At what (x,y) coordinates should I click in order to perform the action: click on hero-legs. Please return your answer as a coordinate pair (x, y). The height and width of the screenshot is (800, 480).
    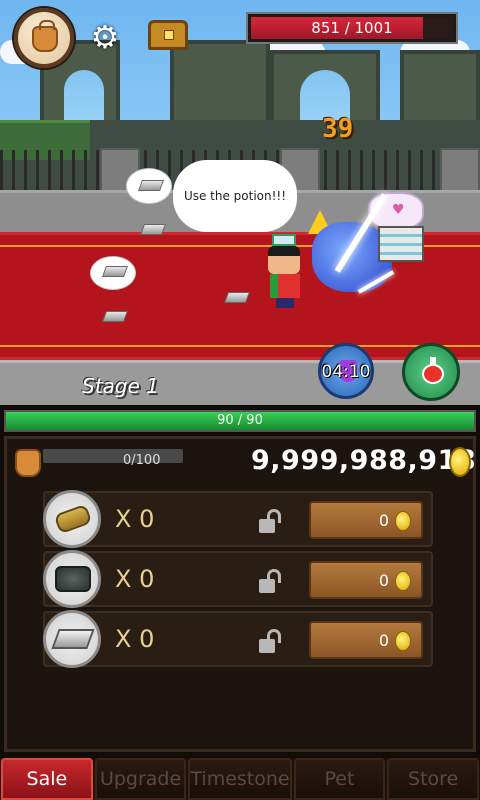
    Looking at the image, I should click on (285, 303).